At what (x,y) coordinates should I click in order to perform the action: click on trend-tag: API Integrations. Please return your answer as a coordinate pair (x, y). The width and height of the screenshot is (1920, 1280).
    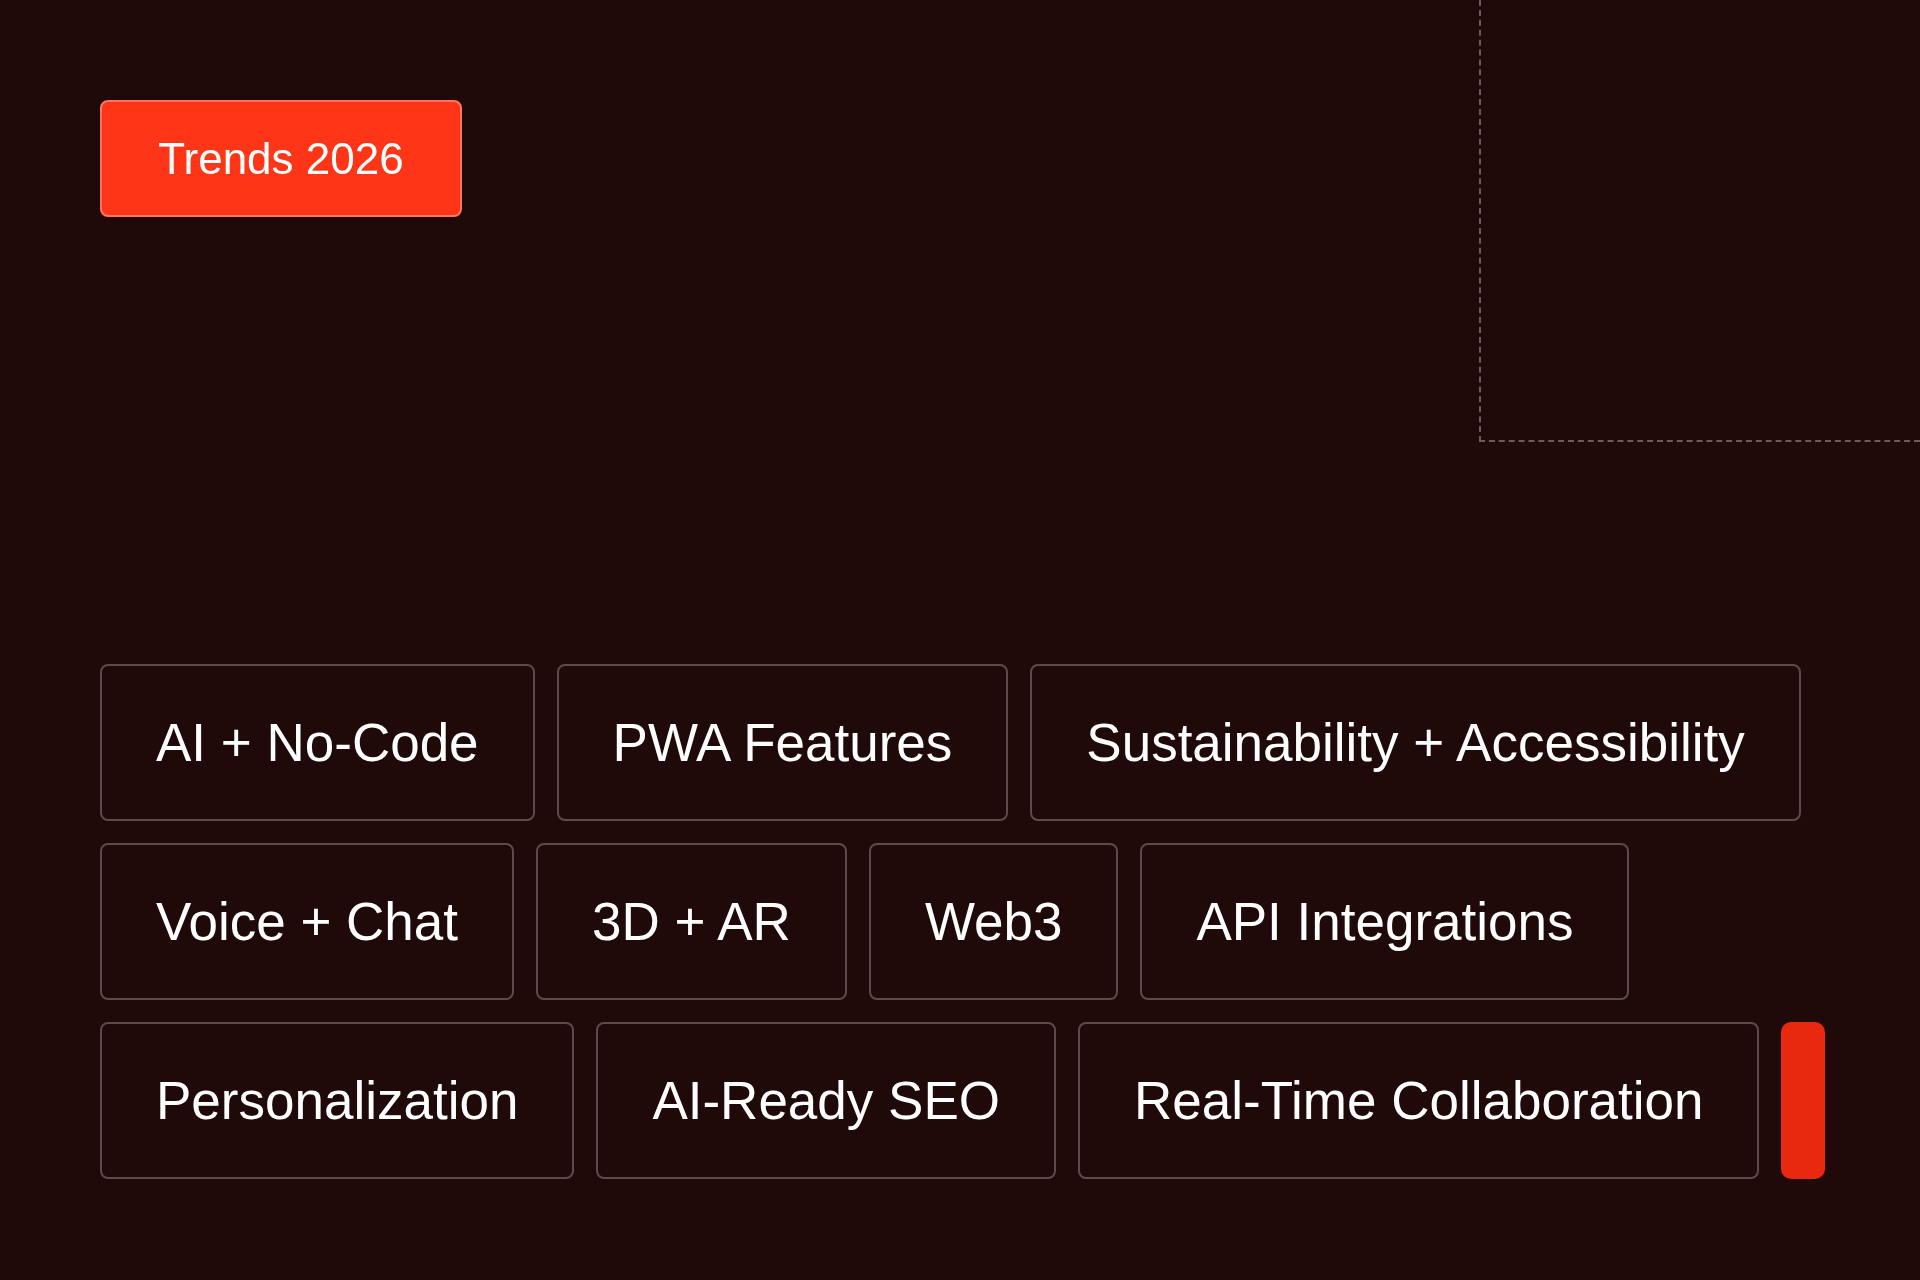
    Looking at the image, I should click on (1385, 921).